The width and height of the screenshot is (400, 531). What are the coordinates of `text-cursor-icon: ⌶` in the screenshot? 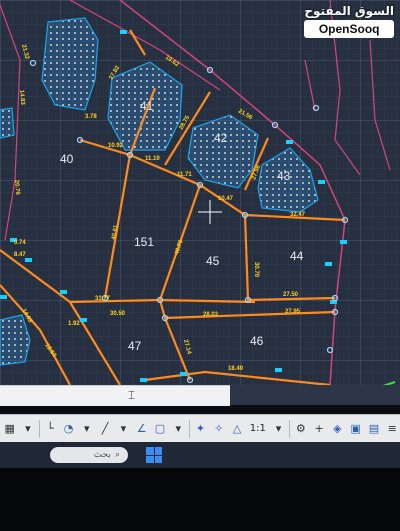 It's located at (132, 395).